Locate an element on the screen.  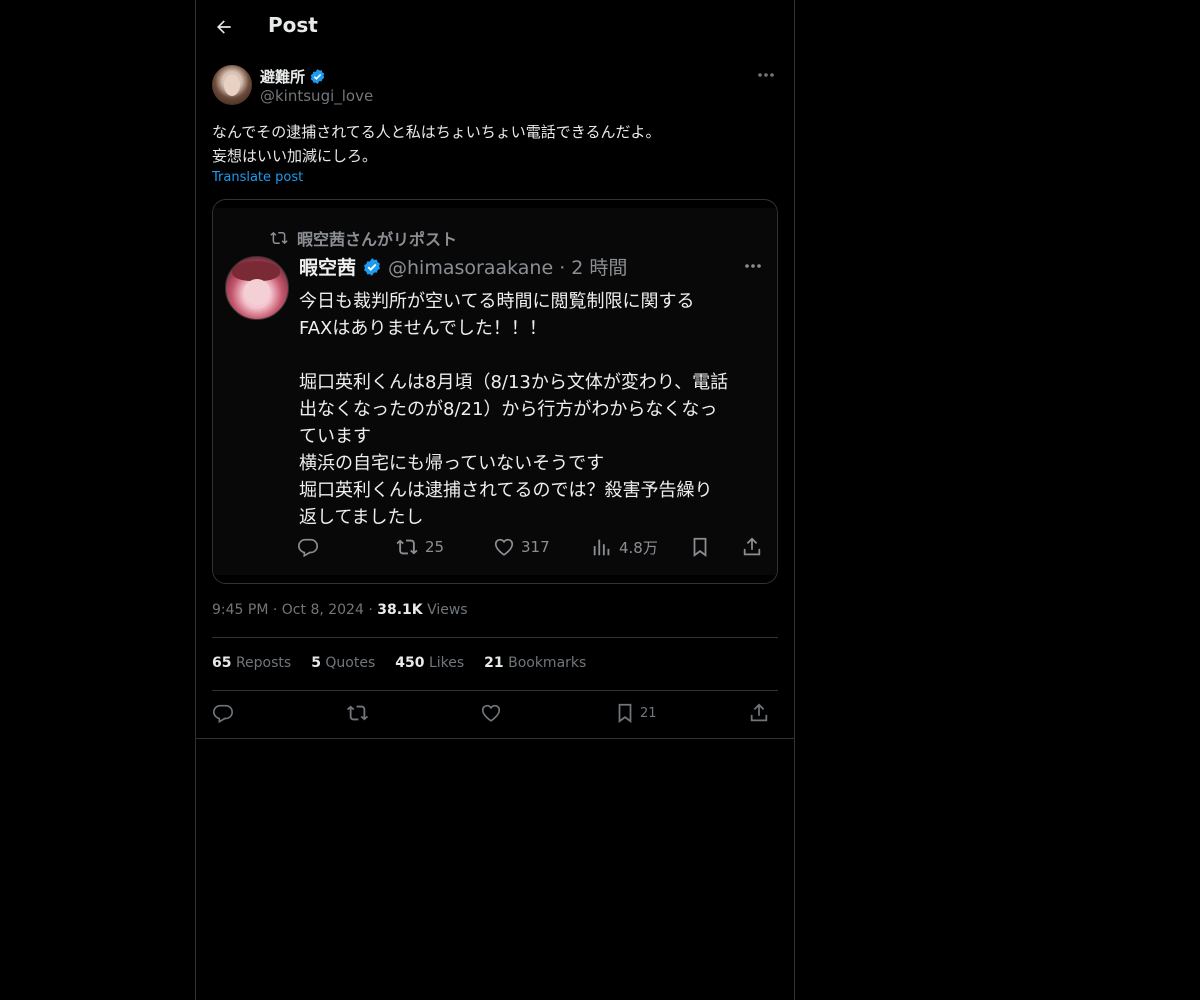
views-label: Views is located at coordinates (447, 610).